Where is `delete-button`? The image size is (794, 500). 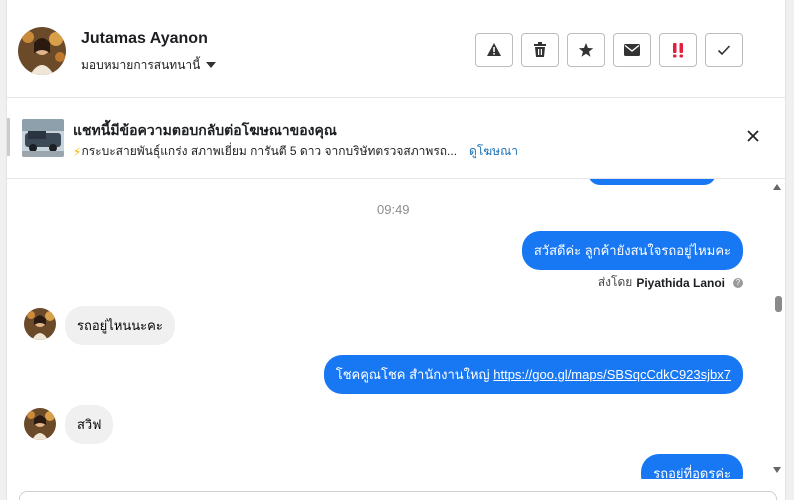 delete-button is located at coordinates (540, 50).